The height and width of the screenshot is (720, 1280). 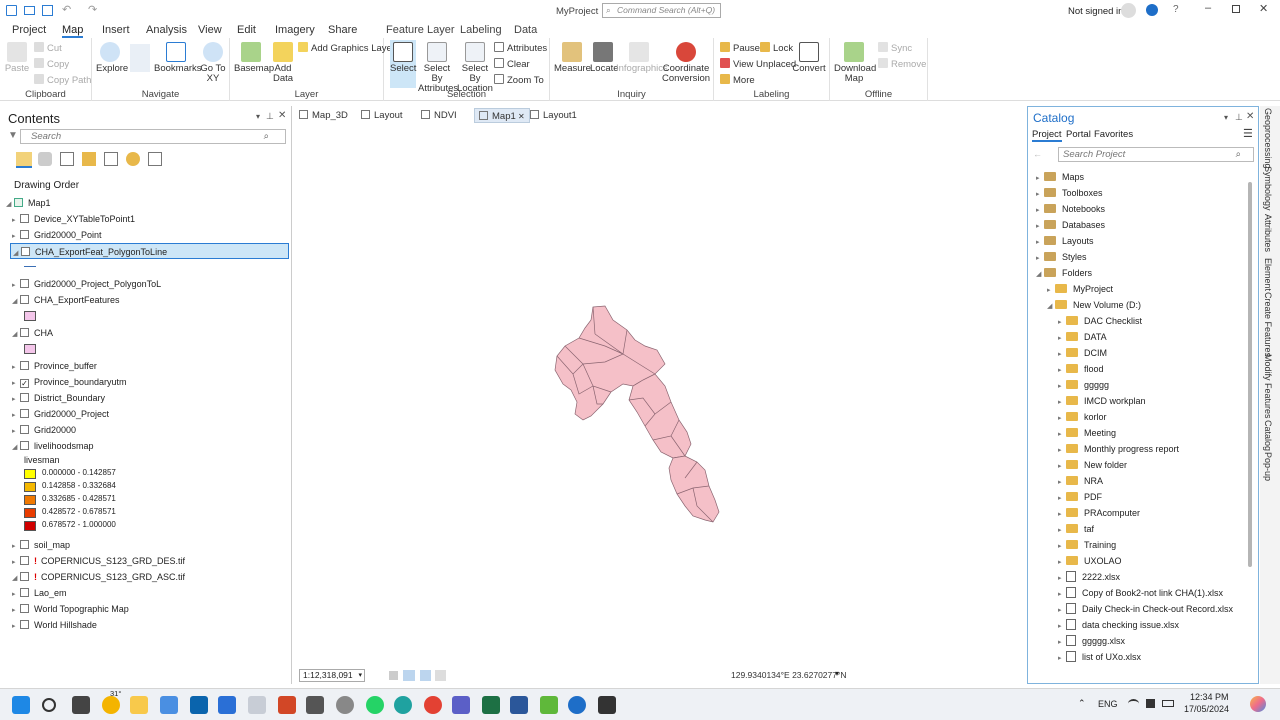 I want to click on layer-row: ◢! COPERNICUS_S123_GRD_ASC.tif, so click(x=98, y=577).